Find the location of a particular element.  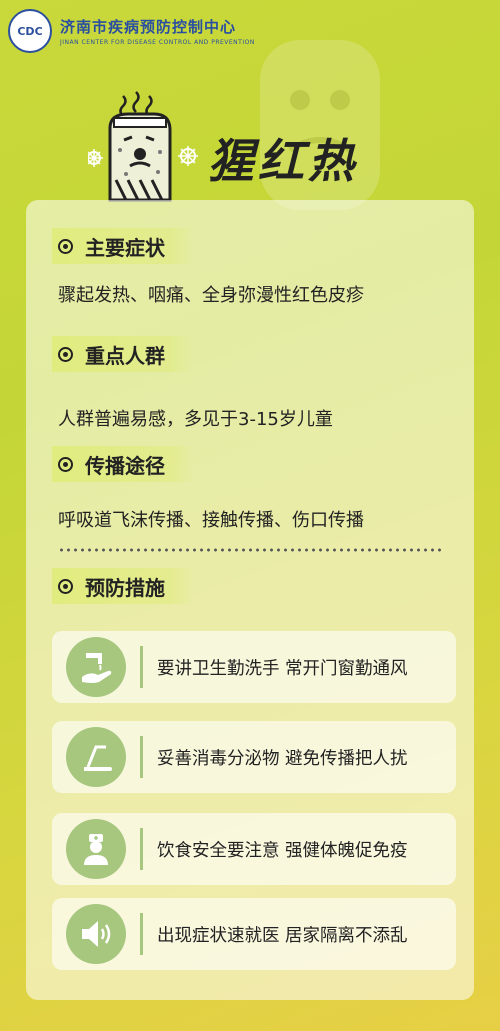

logo-text: CDC is located at coordinates (30, 31).